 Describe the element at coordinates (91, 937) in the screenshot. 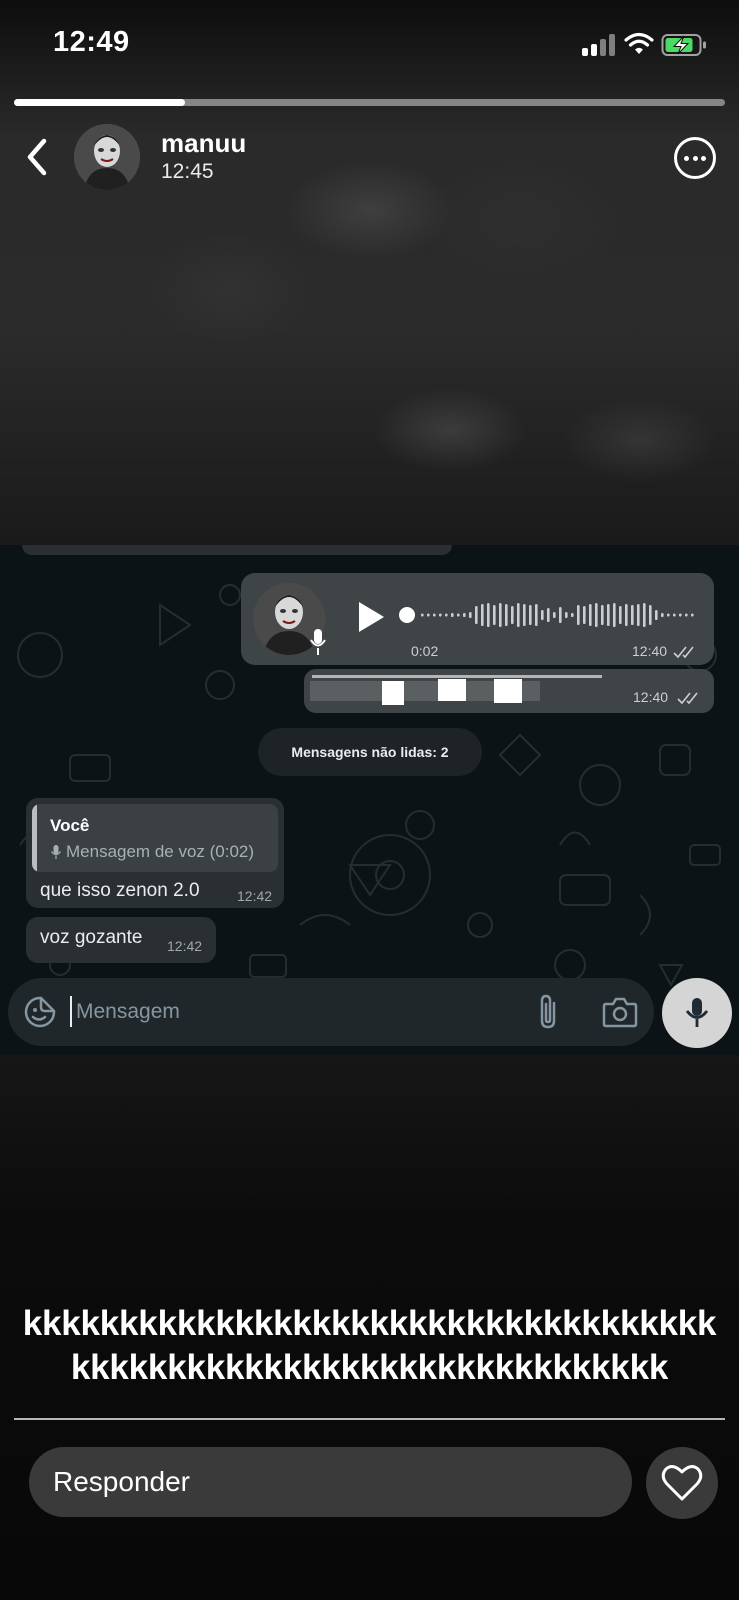

I see `message-text: voz gozante` at that location.